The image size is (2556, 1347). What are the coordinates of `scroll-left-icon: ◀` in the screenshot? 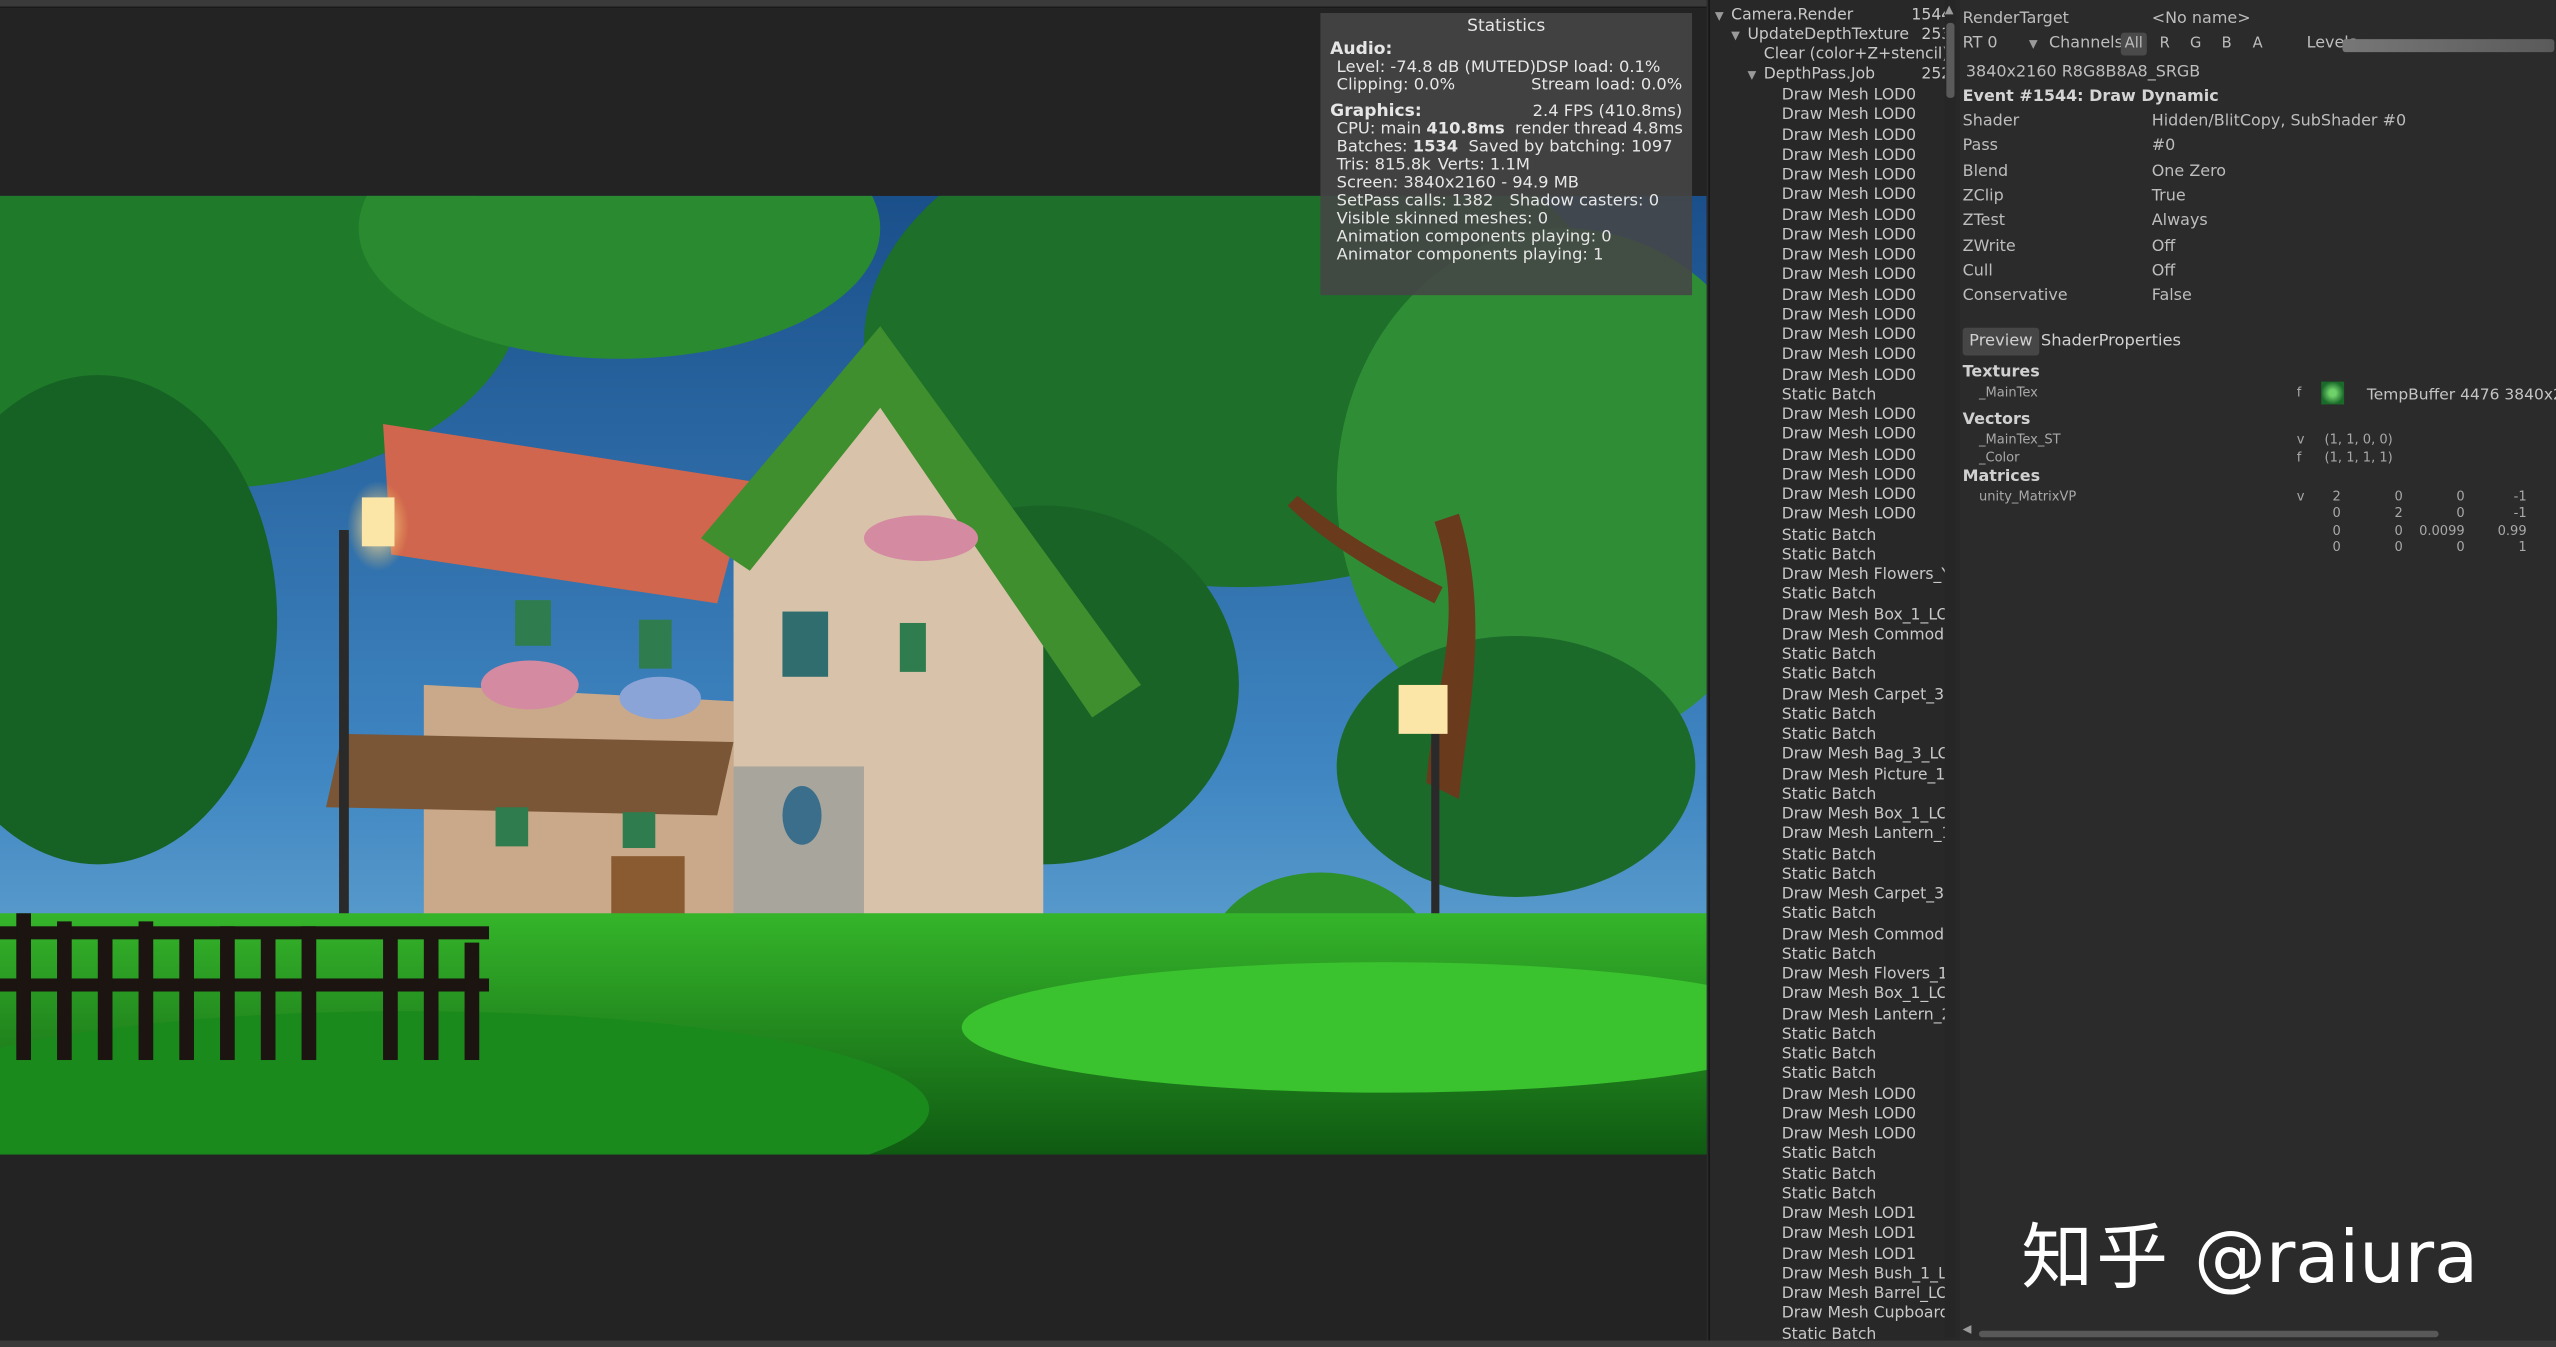 It's located at (1967, 1329).